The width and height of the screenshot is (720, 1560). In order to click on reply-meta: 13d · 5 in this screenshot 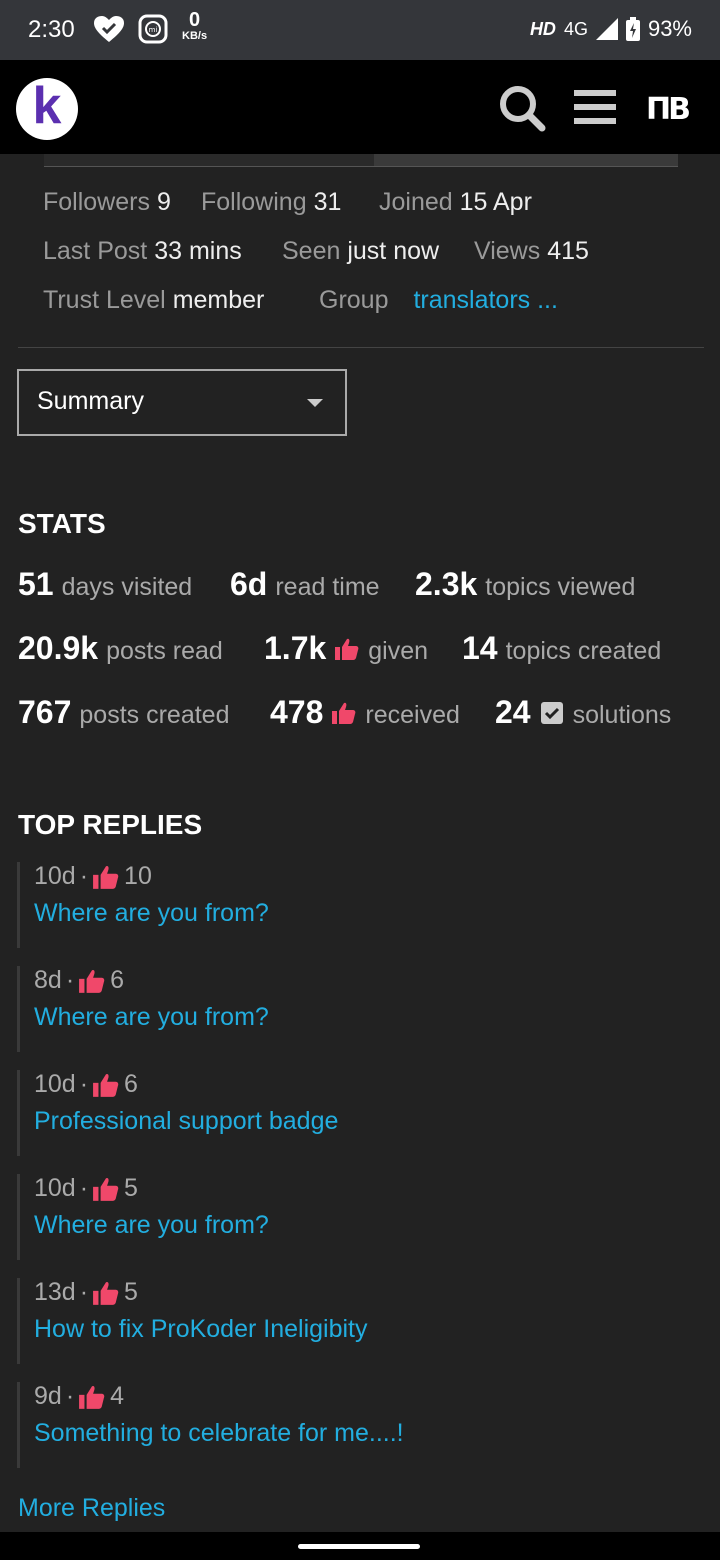, I will do `click(86, 1292)`.